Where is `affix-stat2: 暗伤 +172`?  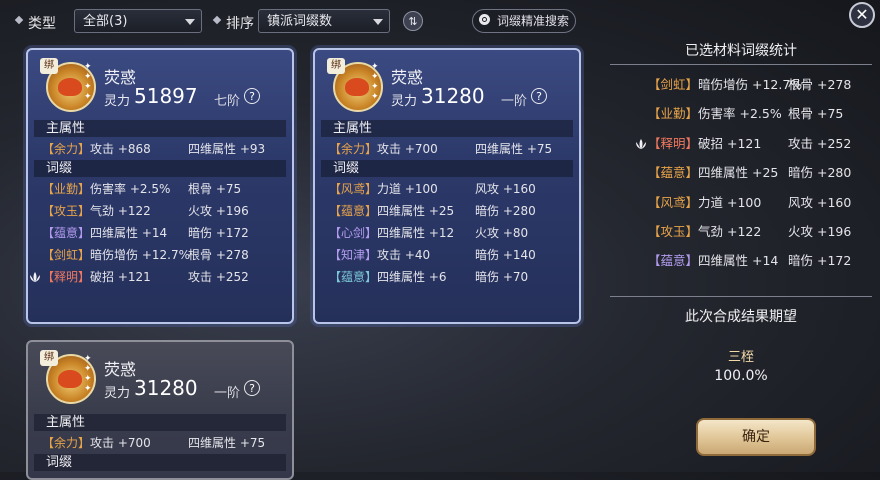 affix-stat2: 暗伤 +172 is located at coordinates (218, 233).